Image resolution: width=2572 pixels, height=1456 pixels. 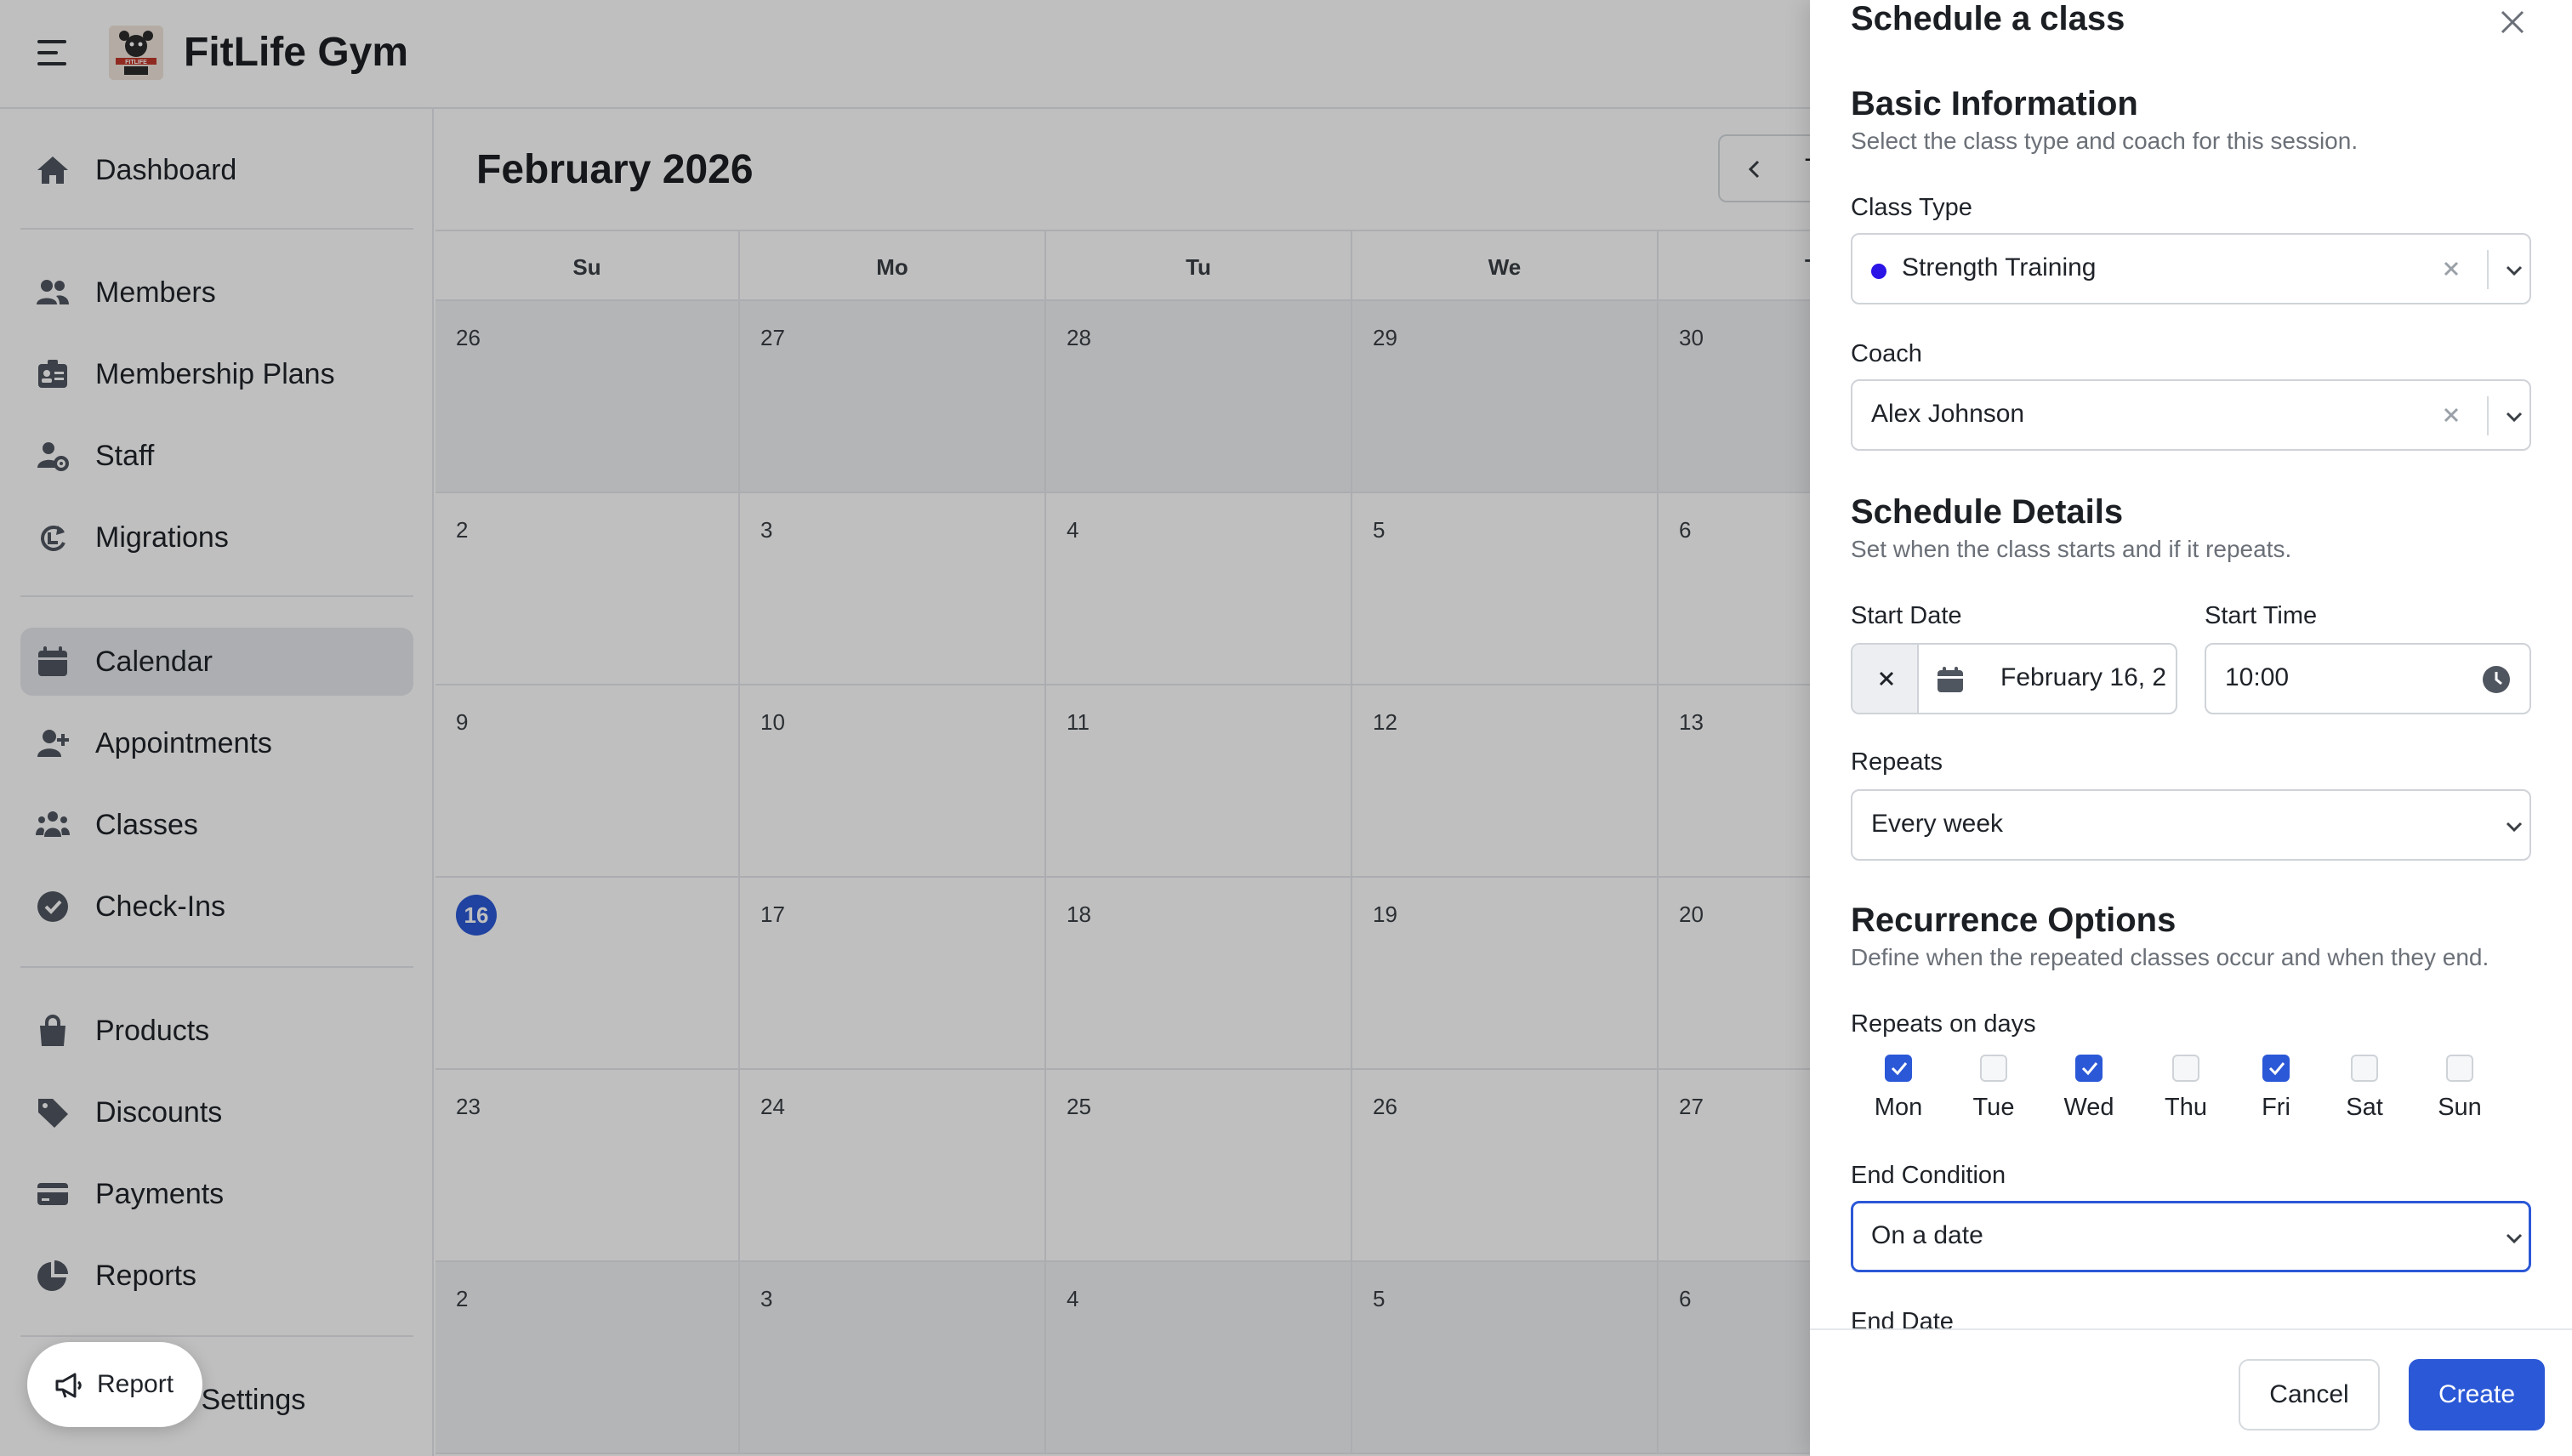 What do you see at coordinates (69, 1385) in the screenshot?
I see `megaphone-icon` at bounding box center [69, 1385].